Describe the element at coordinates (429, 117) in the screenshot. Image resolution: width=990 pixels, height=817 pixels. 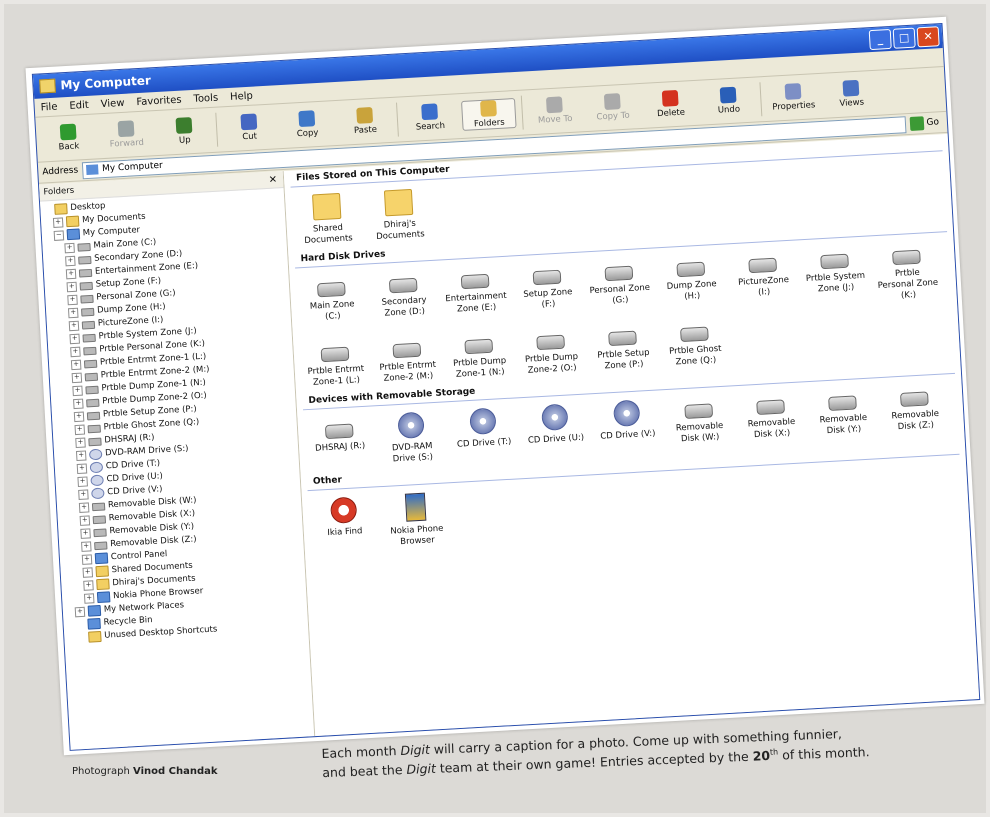
I see `toolbar-search-button: Search` at that location.